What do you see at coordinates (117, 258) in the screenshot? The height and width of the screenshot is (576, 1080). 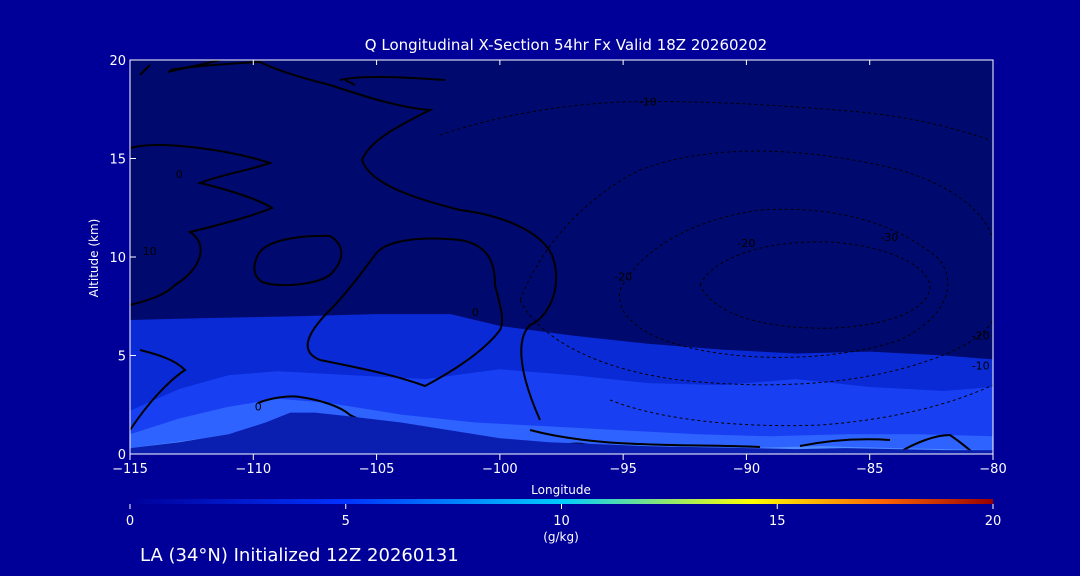 I see `y-tick-label-2: 10` at bounding box center [117, 258].